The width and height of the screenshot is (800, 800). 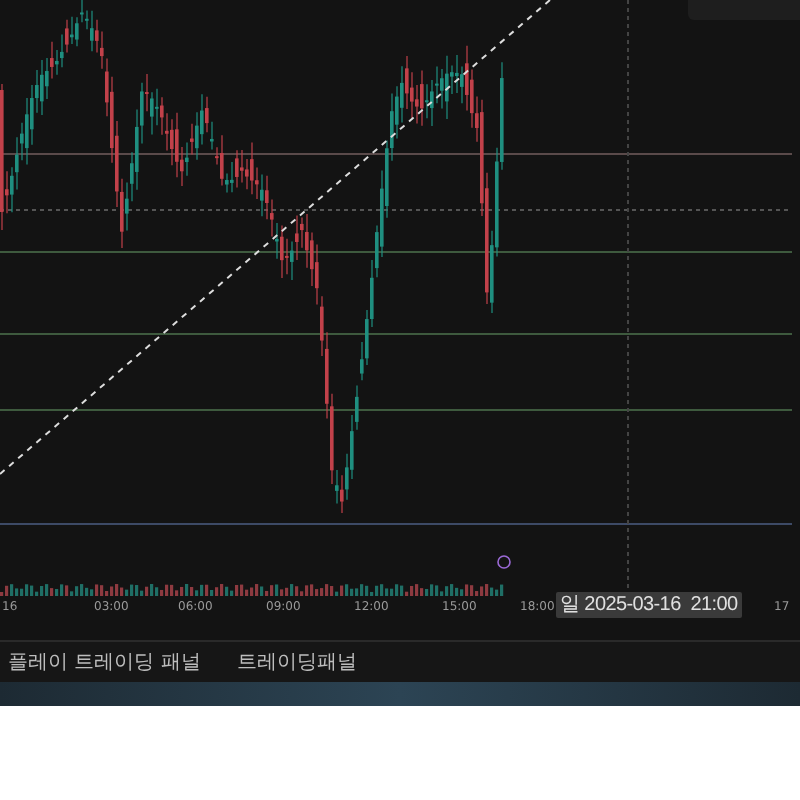 I want to click on panel-tab: 트레이딩패널, so click(x=296, y=662).